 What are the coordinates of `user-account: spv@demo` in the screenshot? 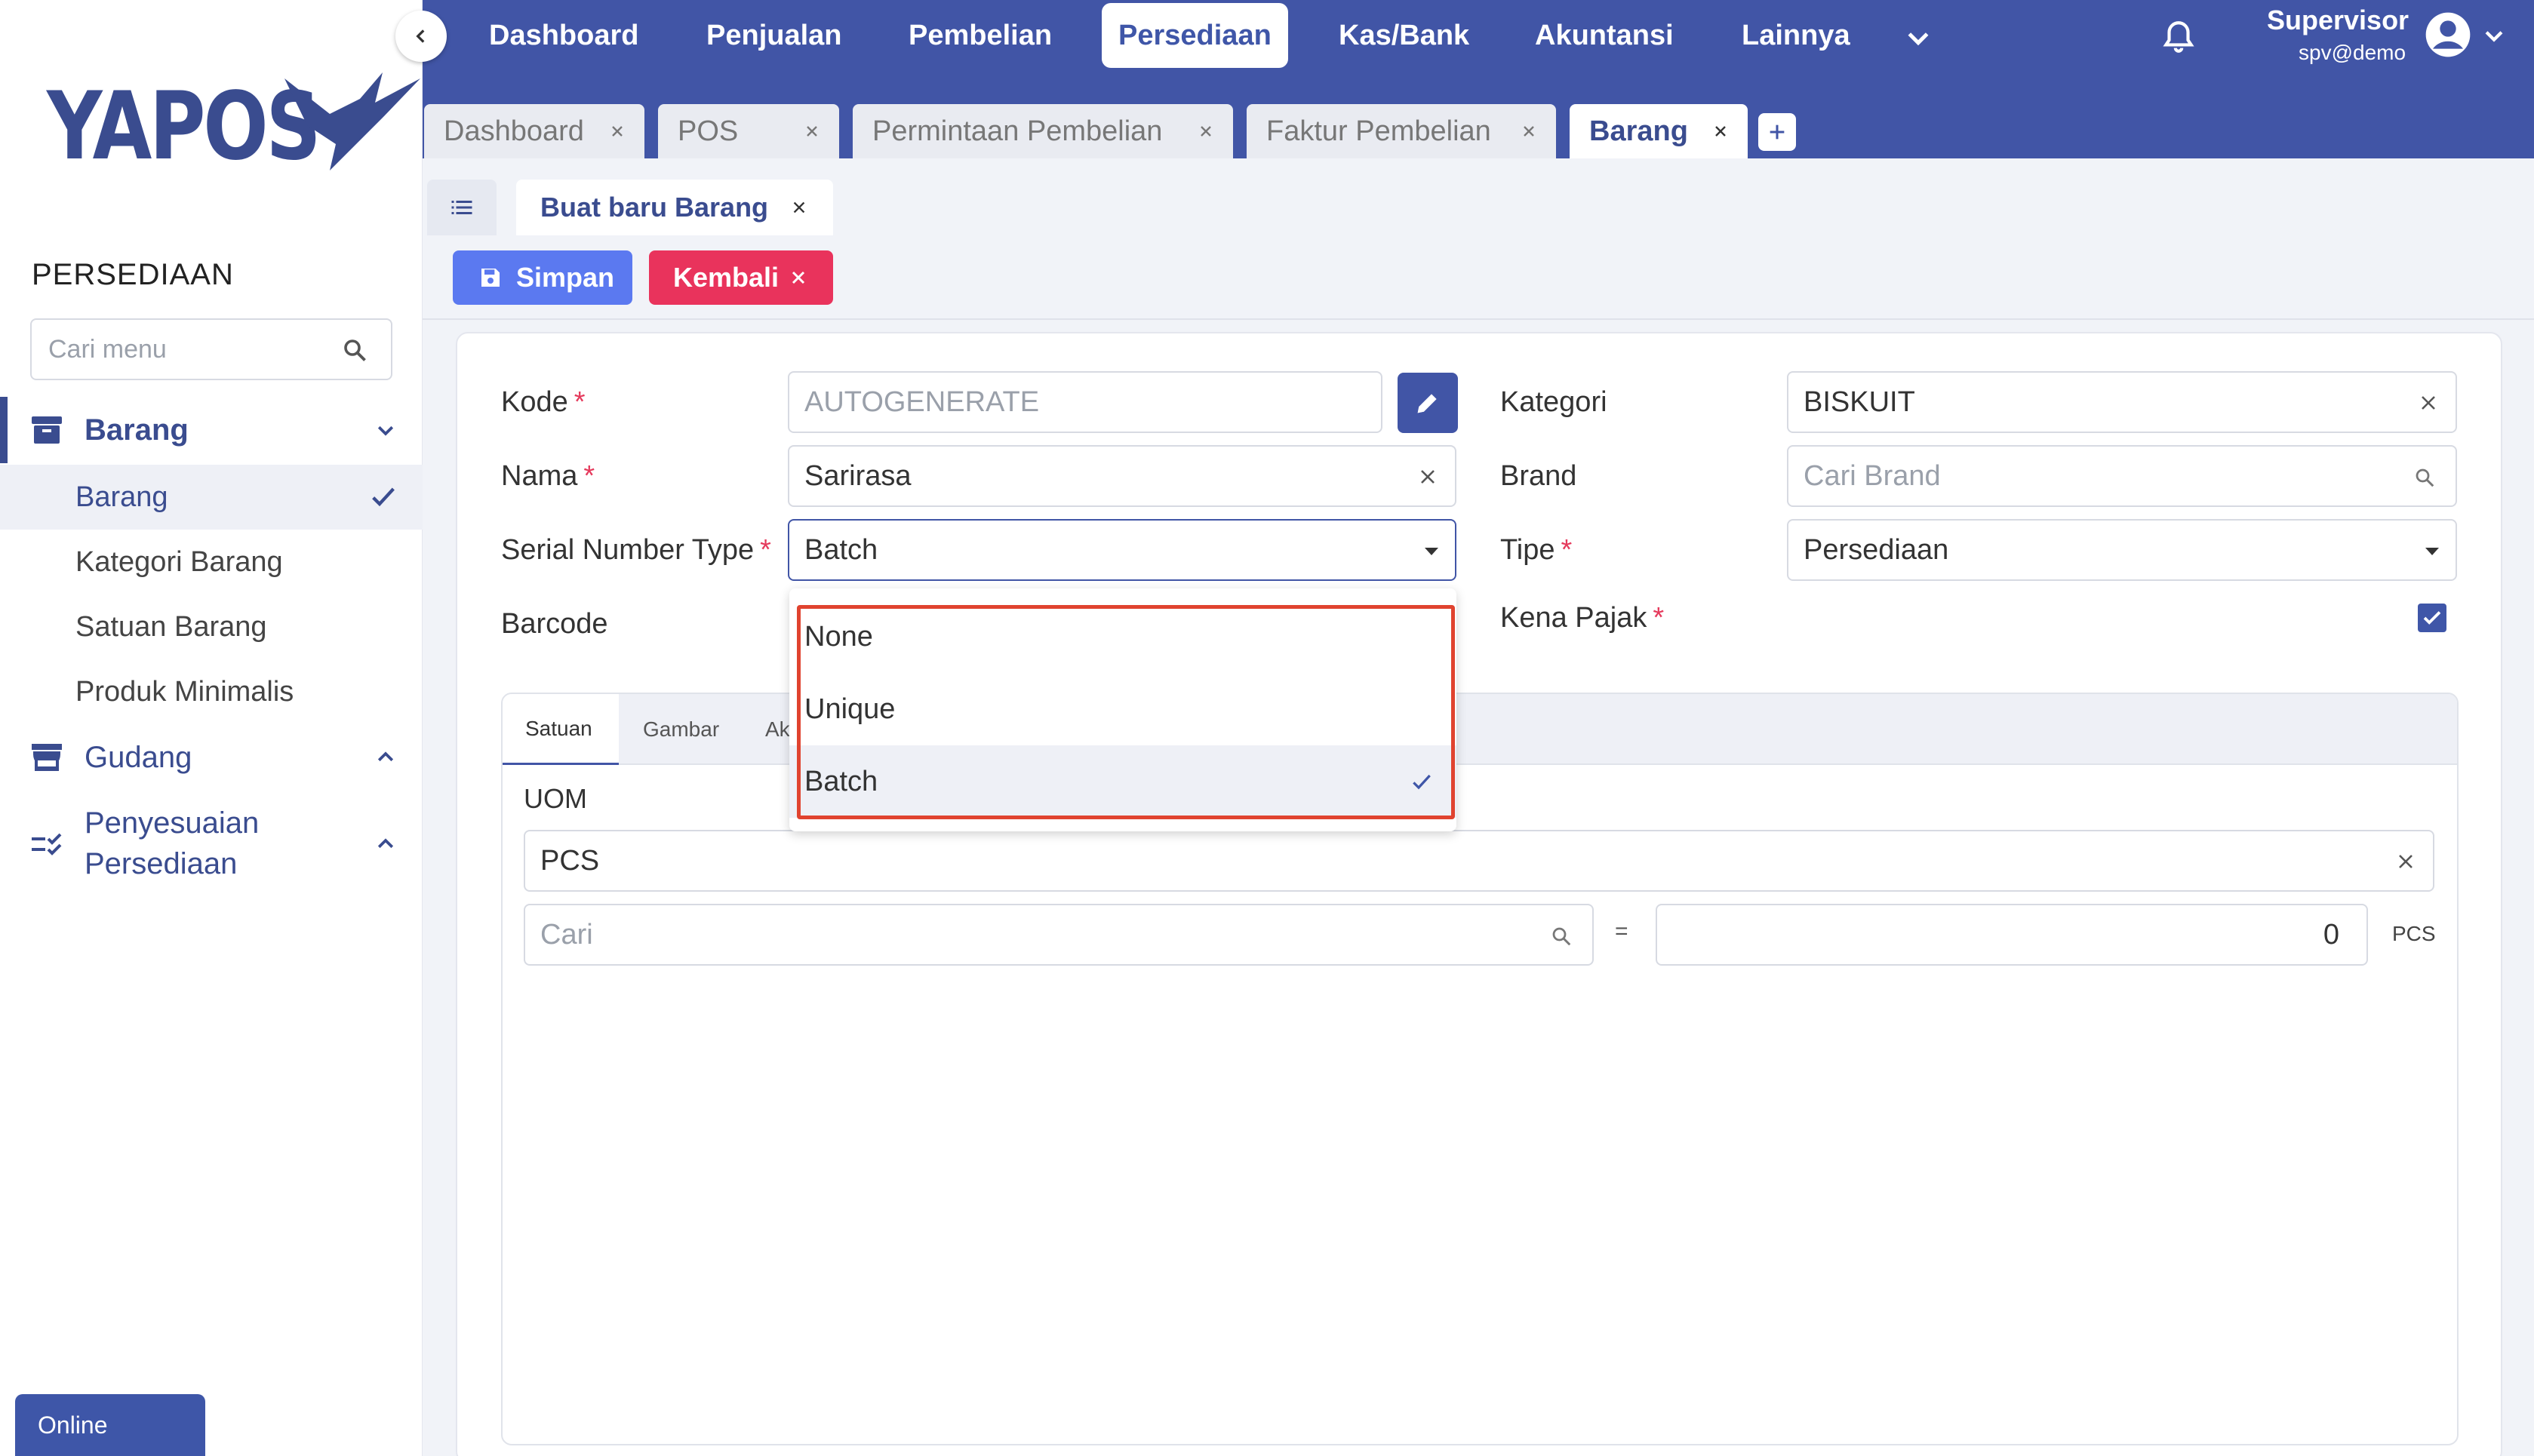 It's located at (2352, 52).